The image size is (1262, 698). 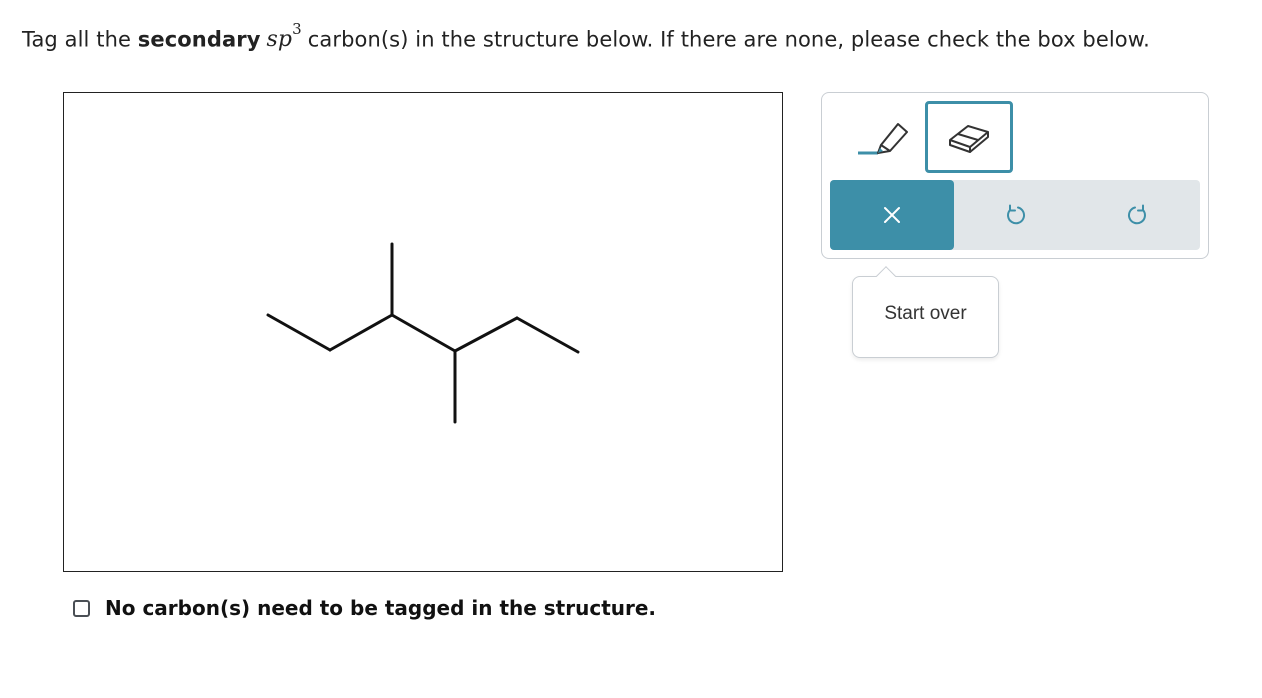 What do you see at coordinates (299, 332) in the screenshot?
I see `bond-c1-c2` at bounding box center [299, 332].